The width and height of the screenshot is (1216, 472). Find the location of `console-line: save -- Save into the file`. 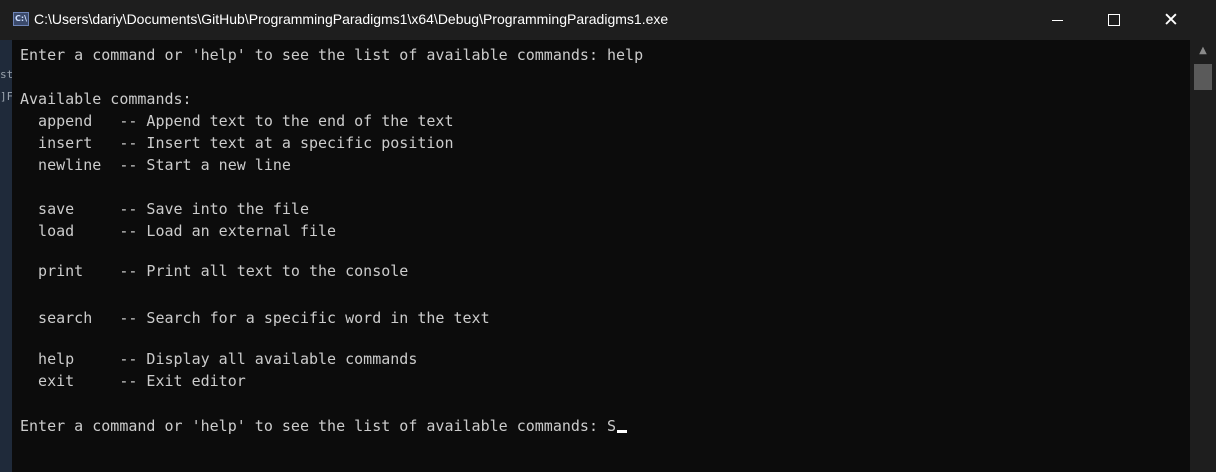

console-line: save -- Save into the file is located at coordinates (164, 209).